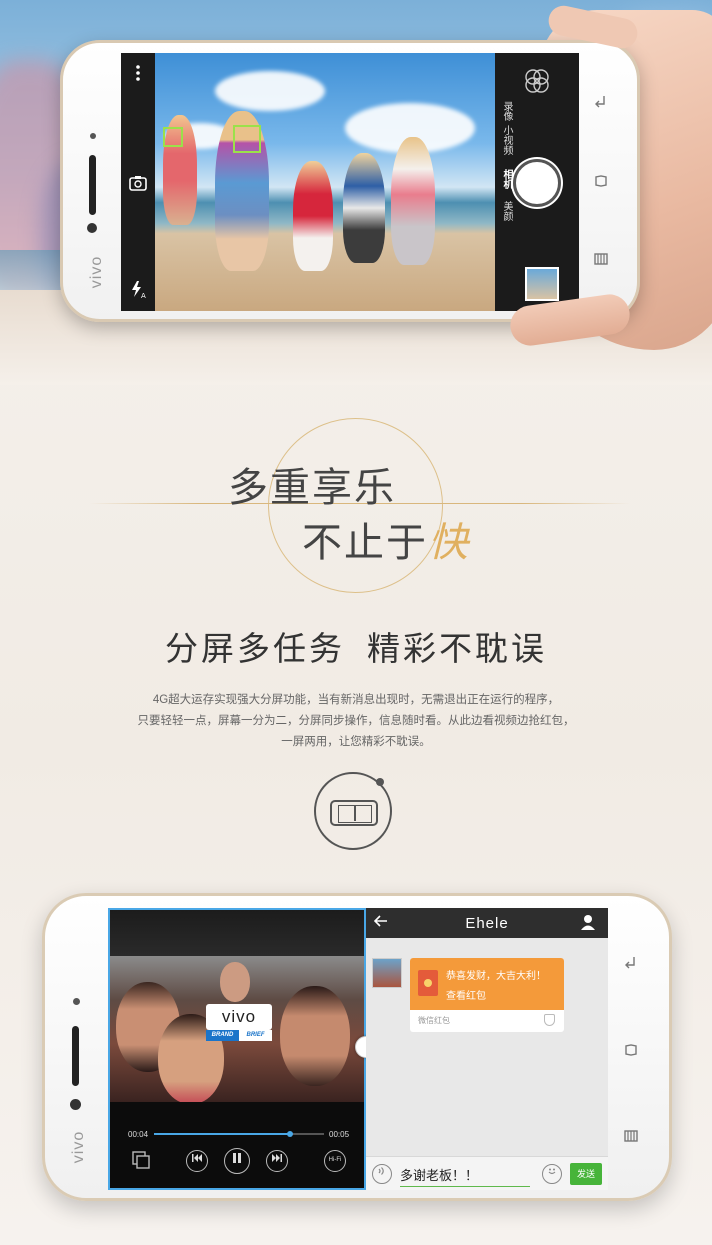 The image size is (712, 1245). What do you see at coordinates (237, 1161) in the screenshot?
I see `pause-icon` at bounding box center [237, 1161].